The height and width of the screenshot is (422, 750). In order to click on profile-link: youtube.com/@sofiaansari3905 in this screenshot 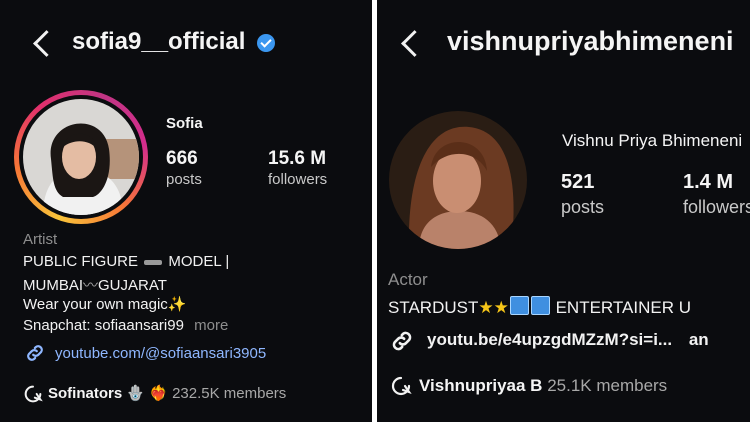, I will do `click(160, 353)`.